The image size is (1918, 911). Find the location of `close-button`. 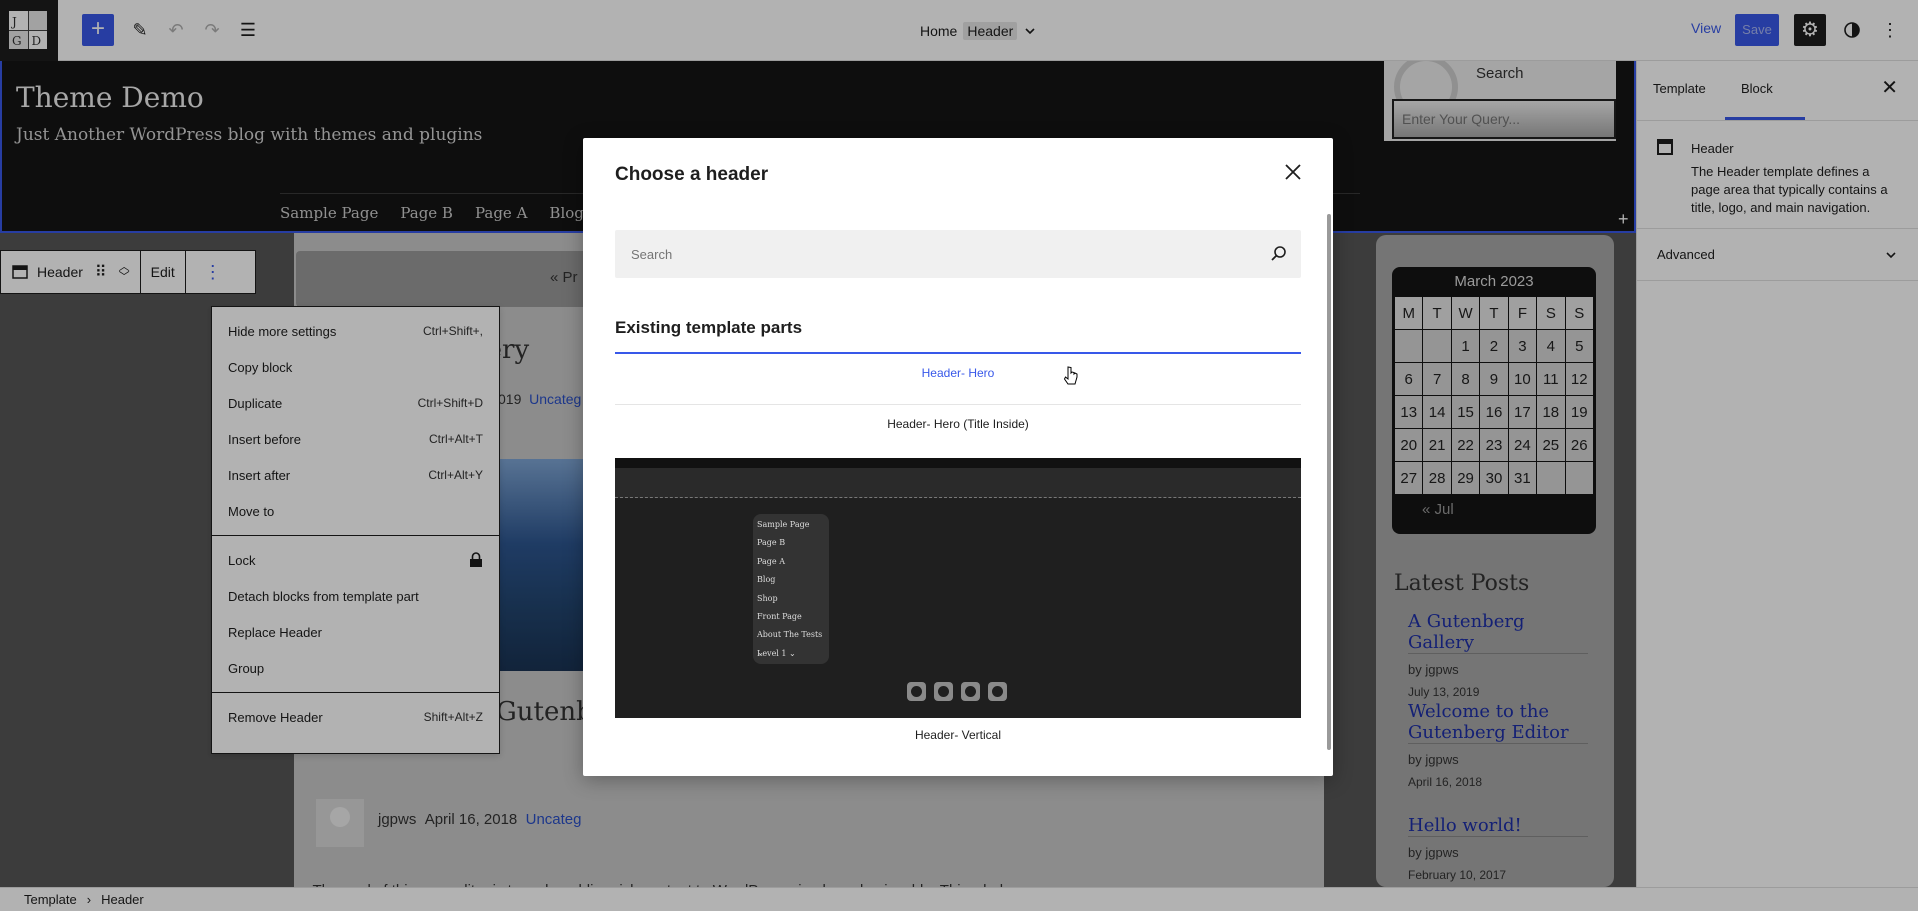

close-button is located at coordinates (1293, 172).